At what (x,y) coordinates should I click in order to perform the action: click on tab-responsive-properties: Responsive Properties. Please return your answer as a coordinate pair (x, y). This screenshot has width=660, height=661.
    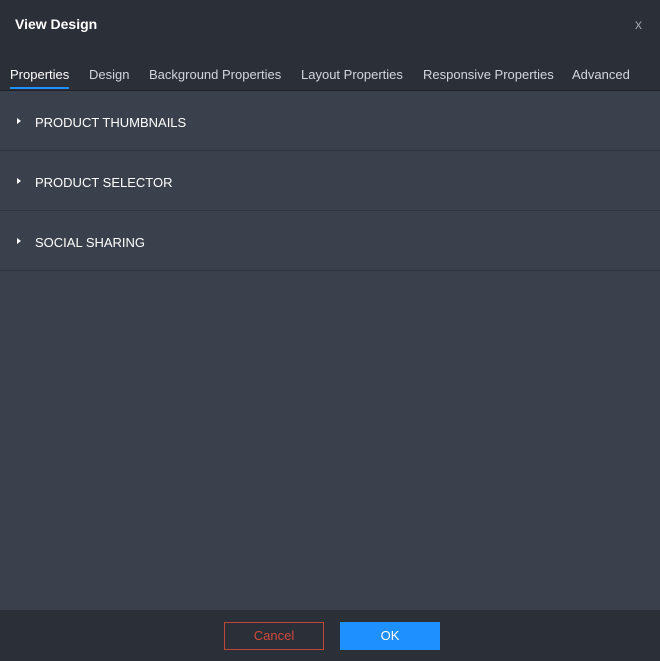
    Looking at the image, I should click on (488, 75).